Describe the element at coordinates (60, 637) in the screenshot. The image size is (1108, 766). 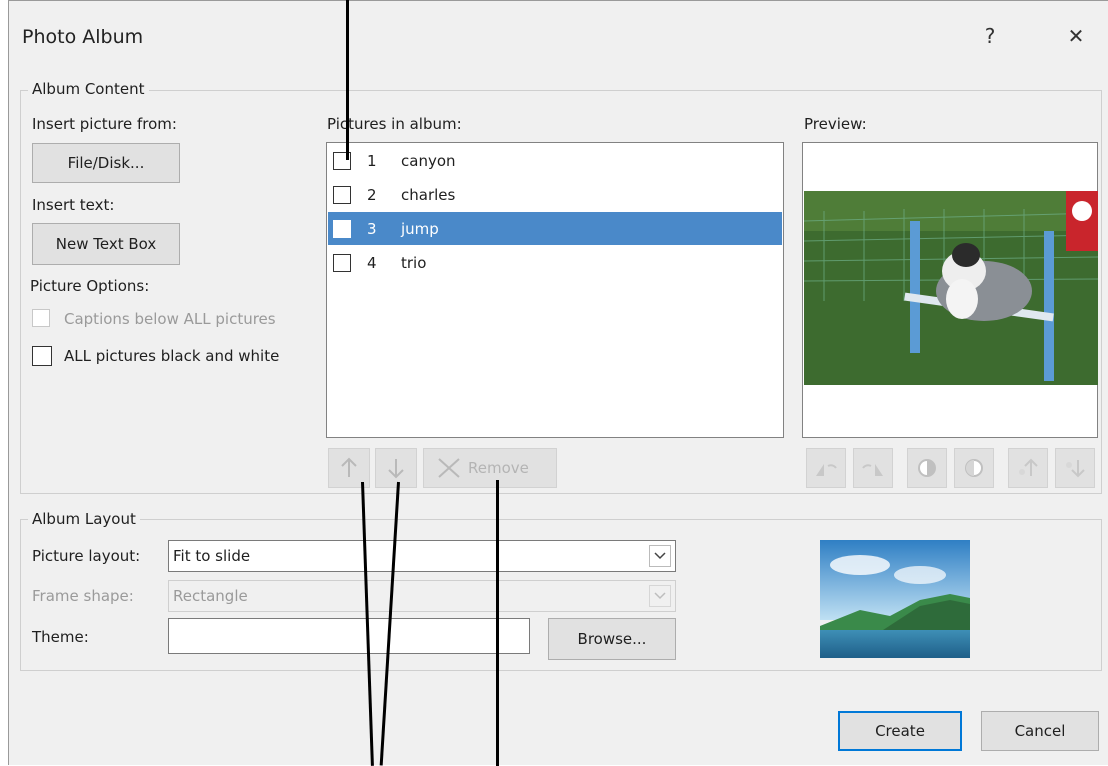
I see `theme-label: Theme:` at that location.